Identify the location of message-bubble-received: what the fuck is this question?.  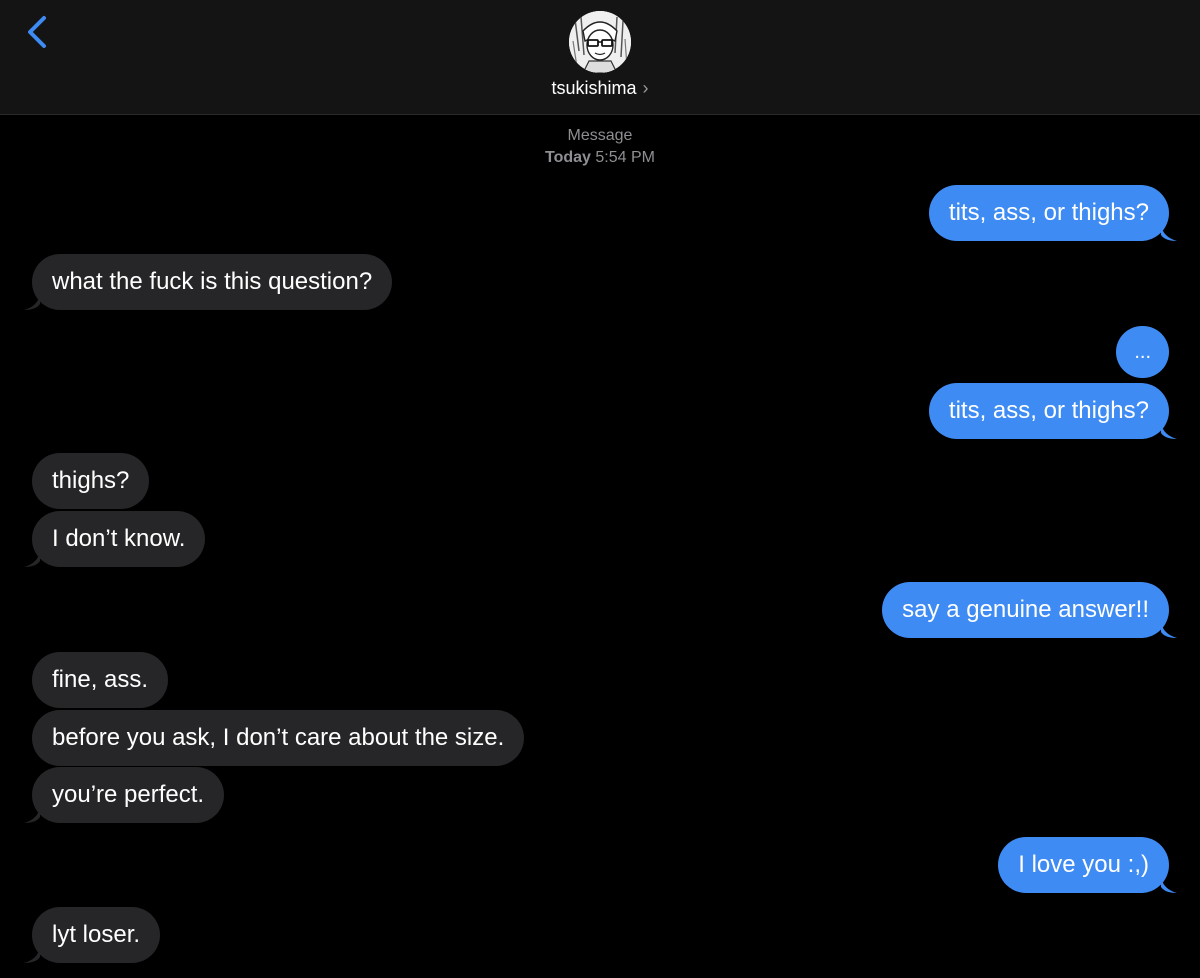
(208, 282).